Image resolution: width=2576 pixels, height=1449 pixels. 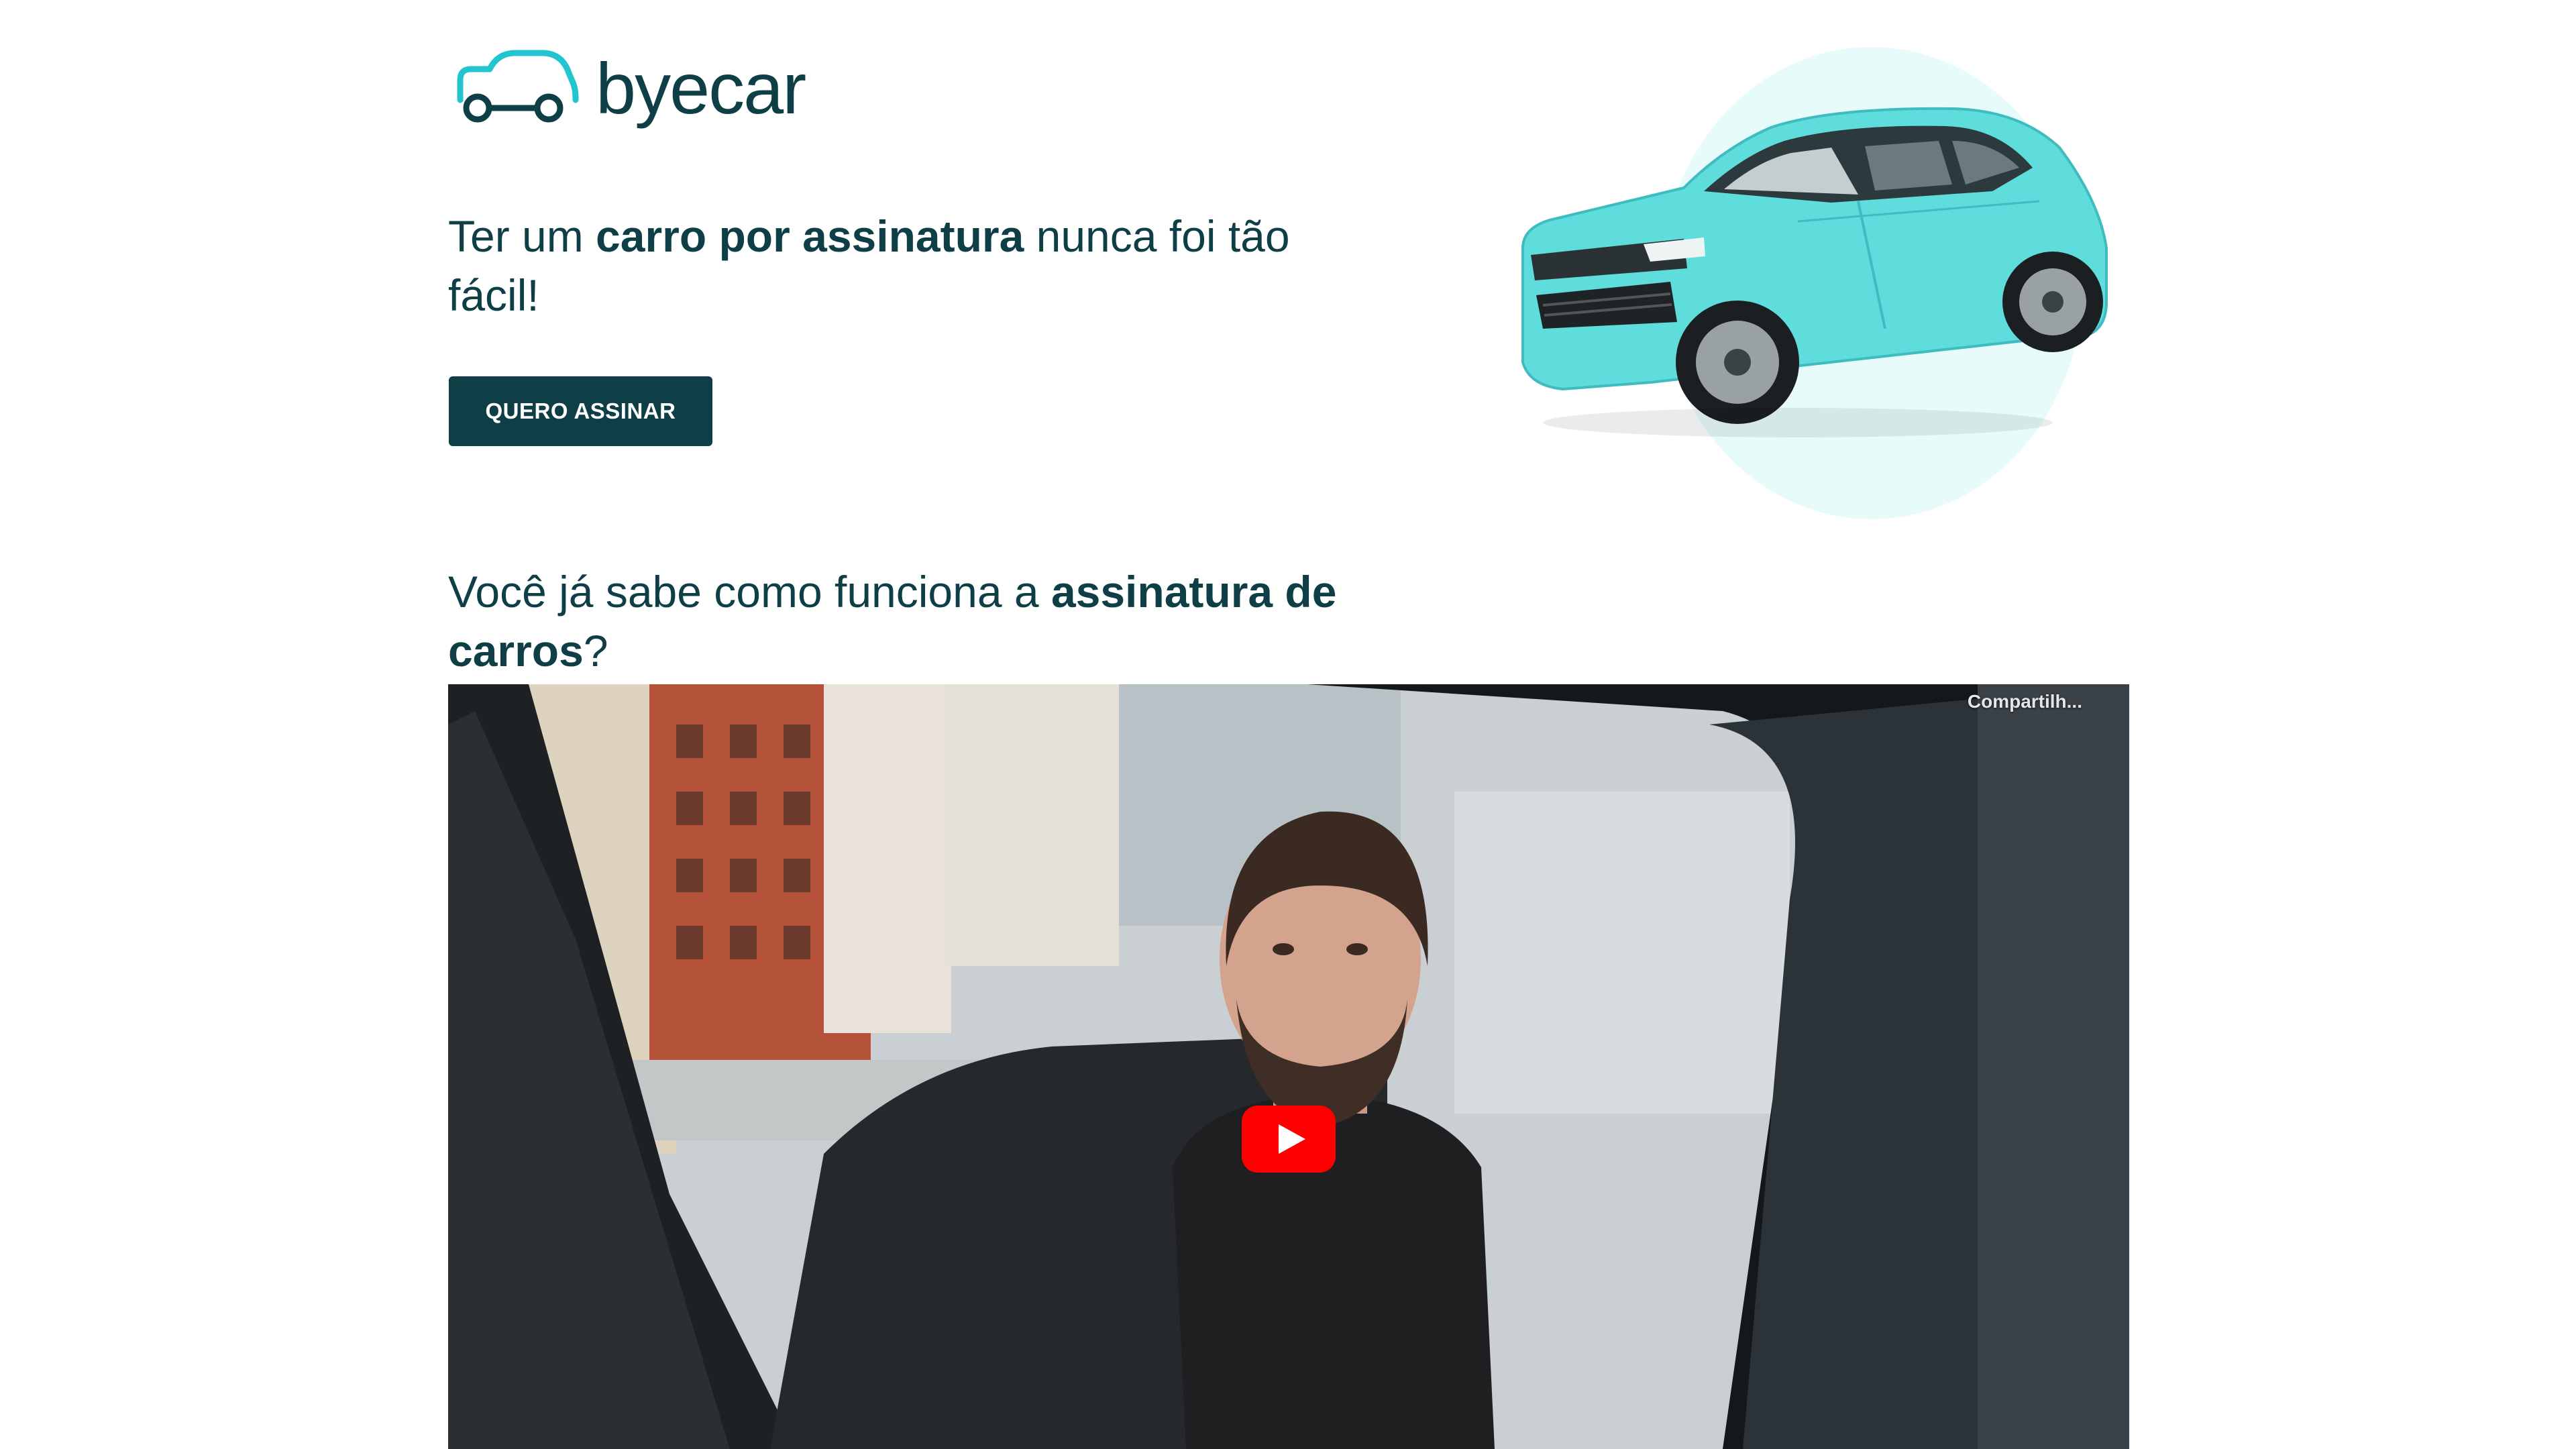 I want to click on hero-headline-part1: Ter um, so click(x=522, y=236).